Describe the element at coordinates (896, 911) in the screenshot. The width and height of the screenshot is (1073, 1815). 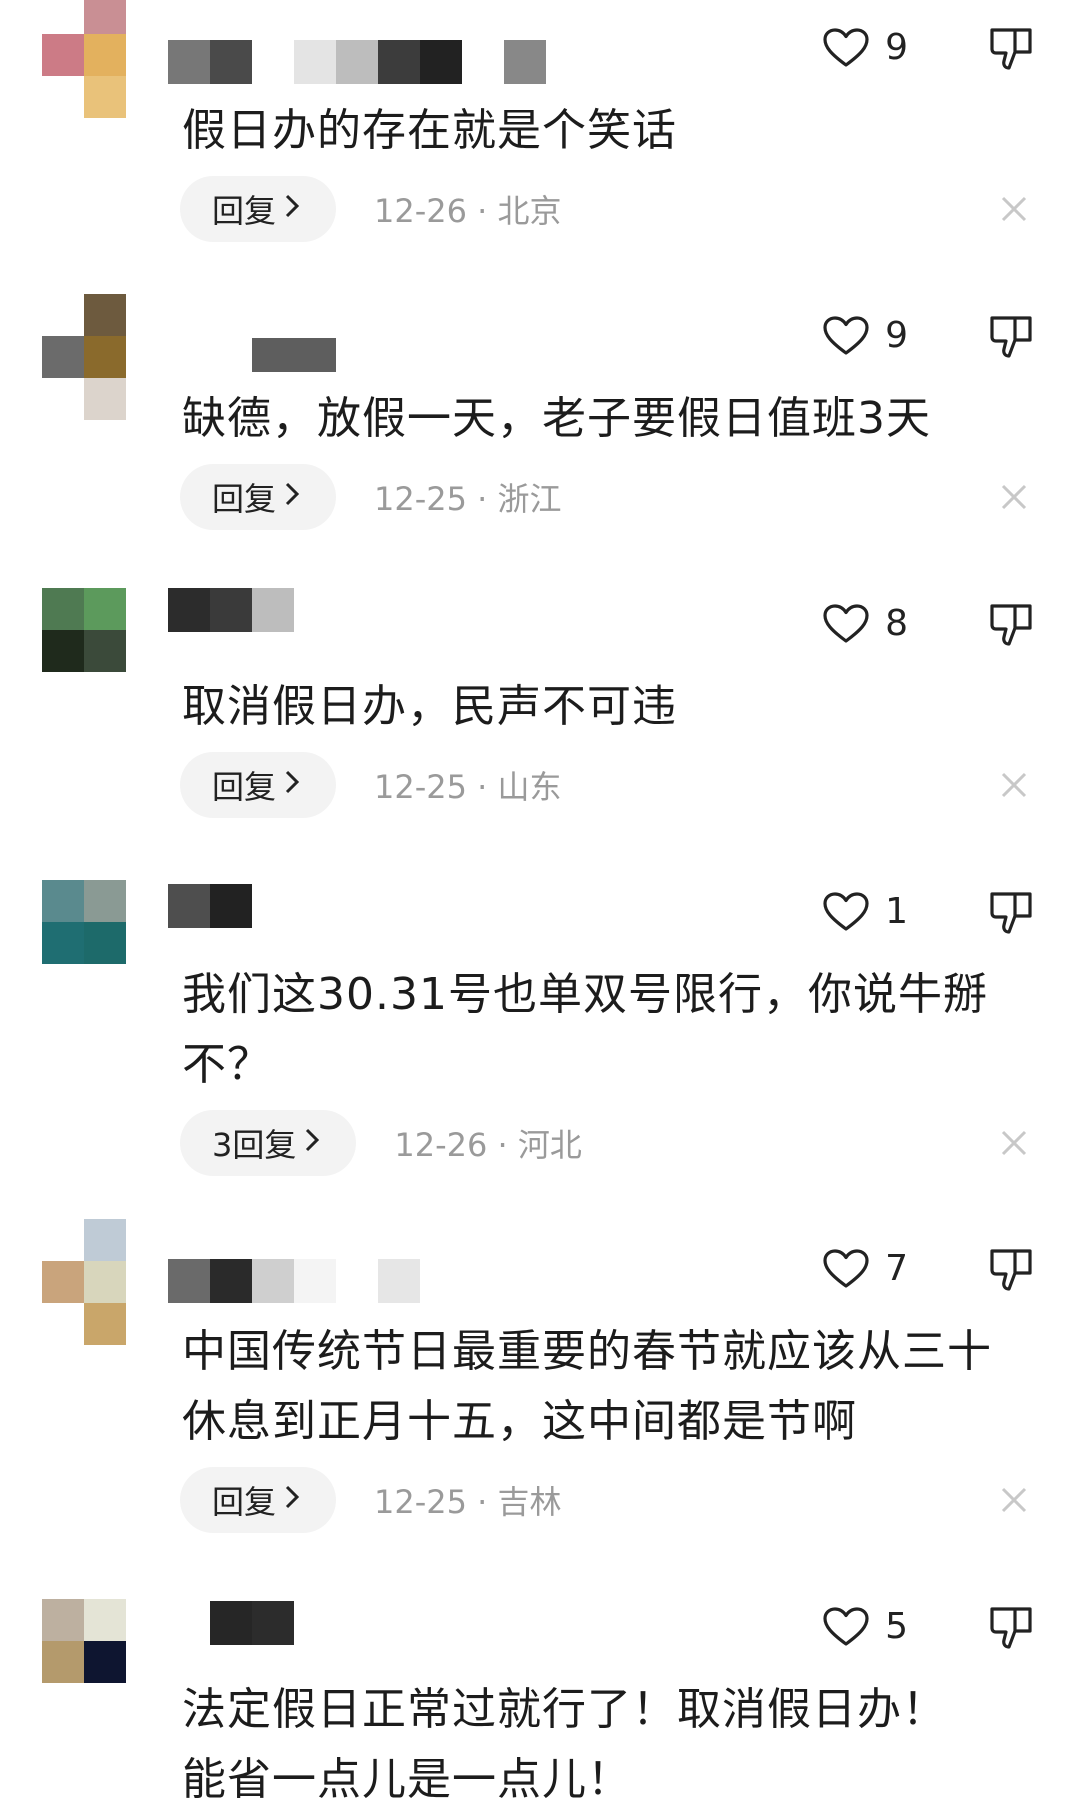
I see `like-count: 1` at that location.